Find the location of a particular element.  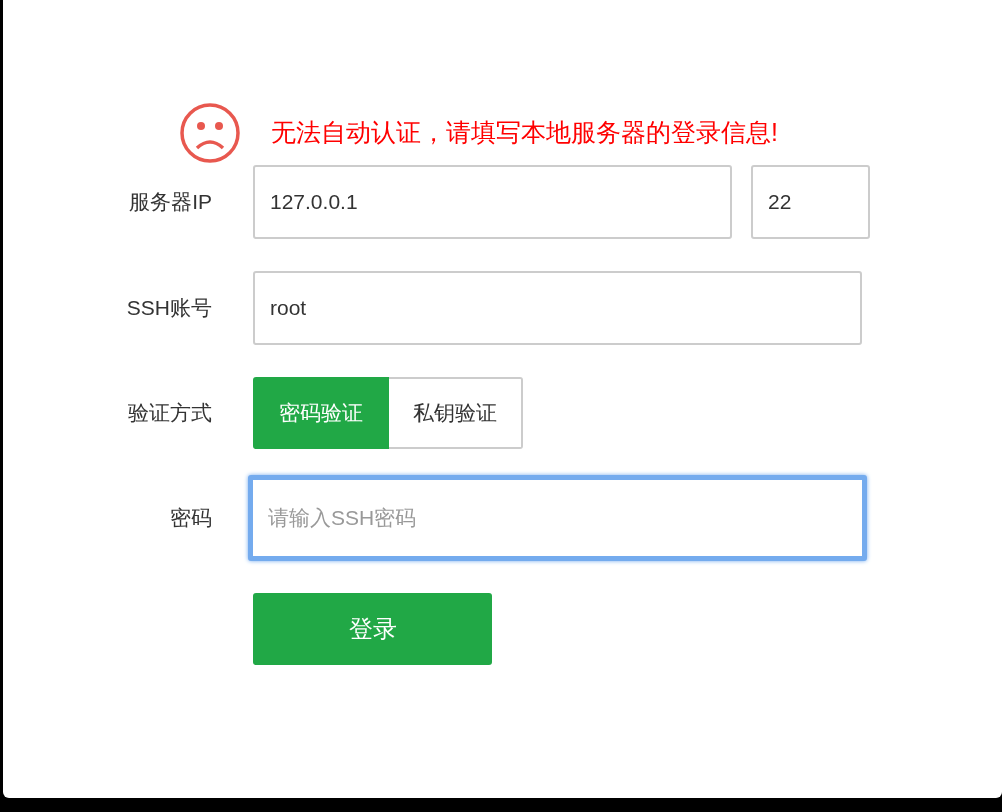

auth-method-tab: 私钥验证 is located at coordinates (456, 413).